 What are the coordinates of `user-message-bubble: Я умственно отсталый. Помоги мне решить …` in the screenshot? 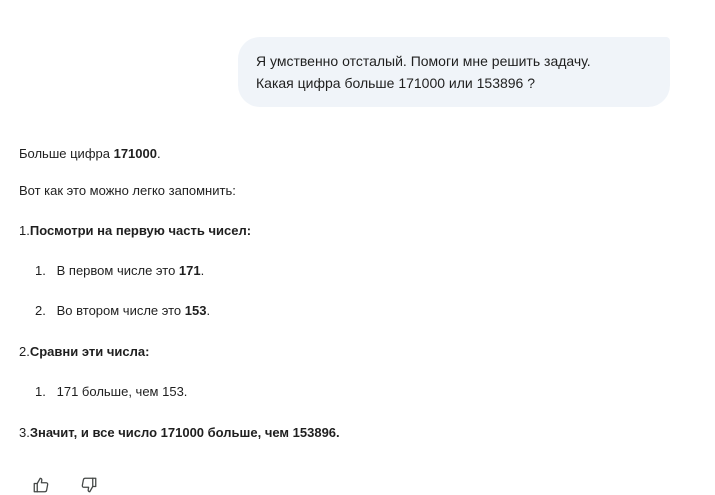 It's located at (454, 72).